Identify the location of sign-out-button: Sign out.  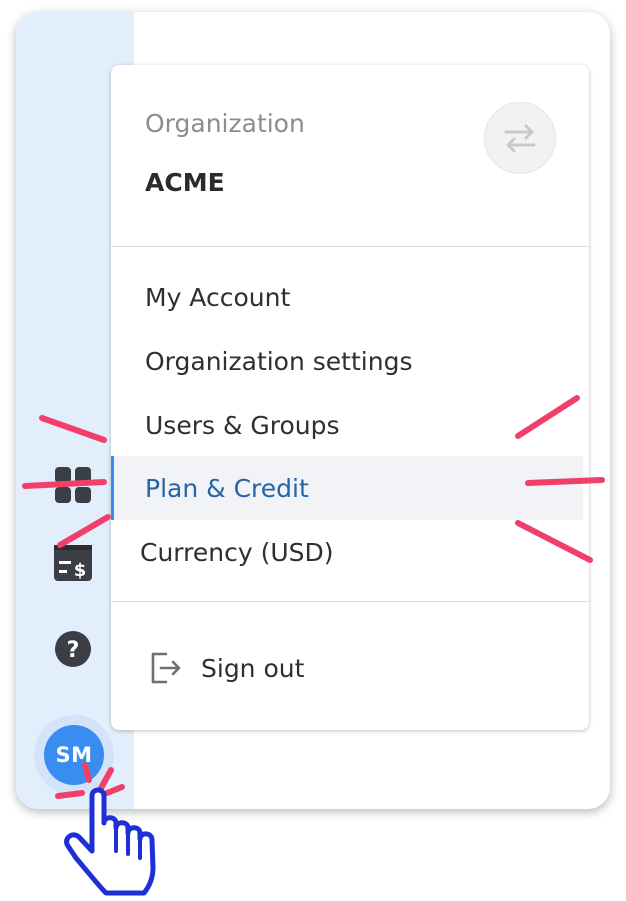
(225, 668).